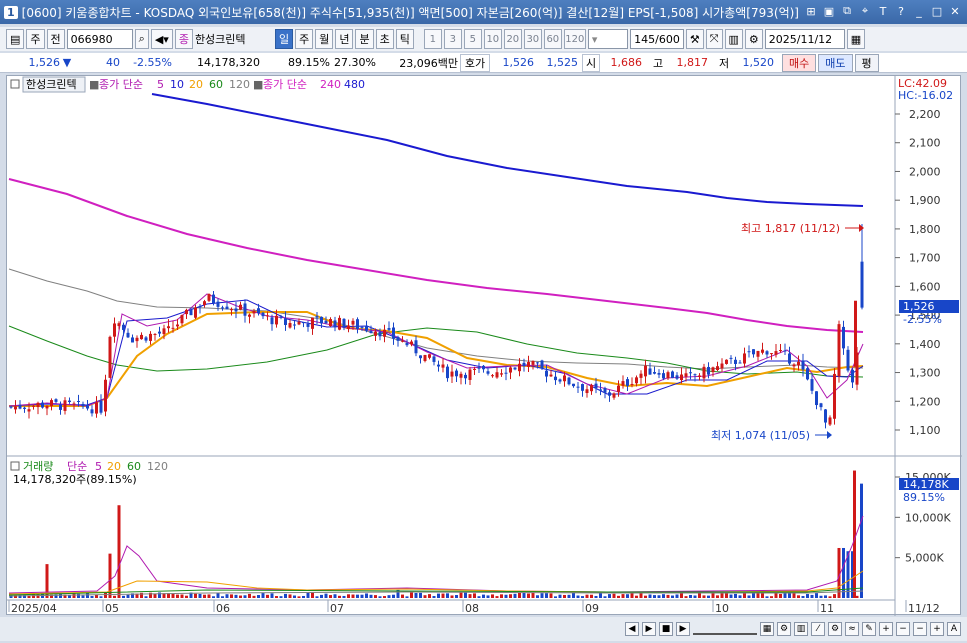 The height and width of the screenshot is (643, 967). Describe the element at coordinates (492, 39) in the screenshot. I see `interval-10: 10` at that location.